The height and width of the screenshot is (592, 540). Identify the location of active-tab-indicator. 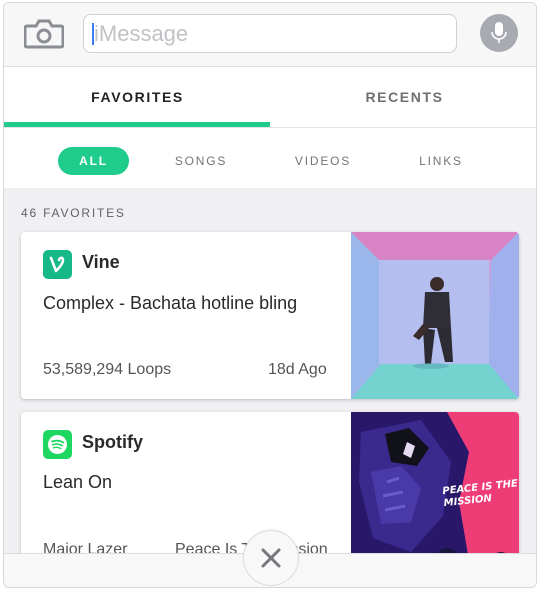
(137, 124).